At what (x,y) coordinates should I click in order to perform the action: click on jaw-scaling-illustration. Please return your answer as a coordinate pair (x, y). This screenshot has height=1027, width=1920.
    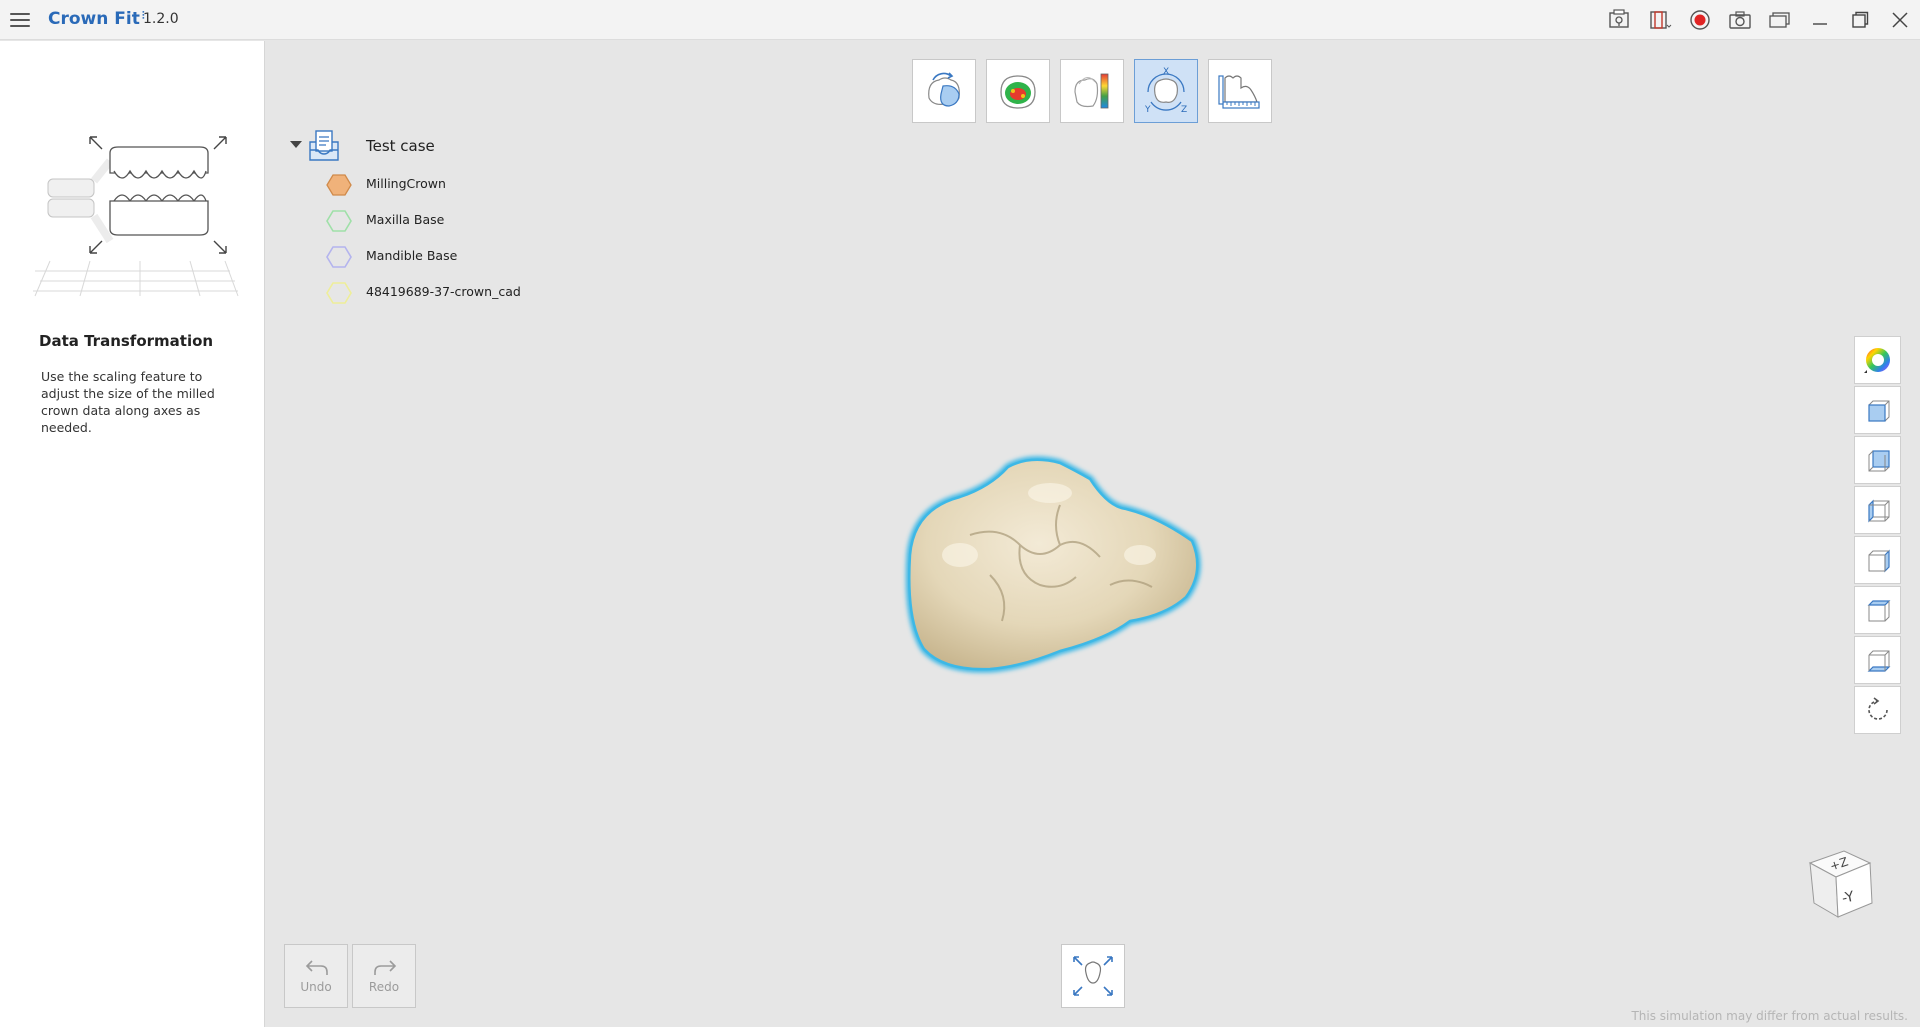
    Looking at the image, I should click on (135, 236).